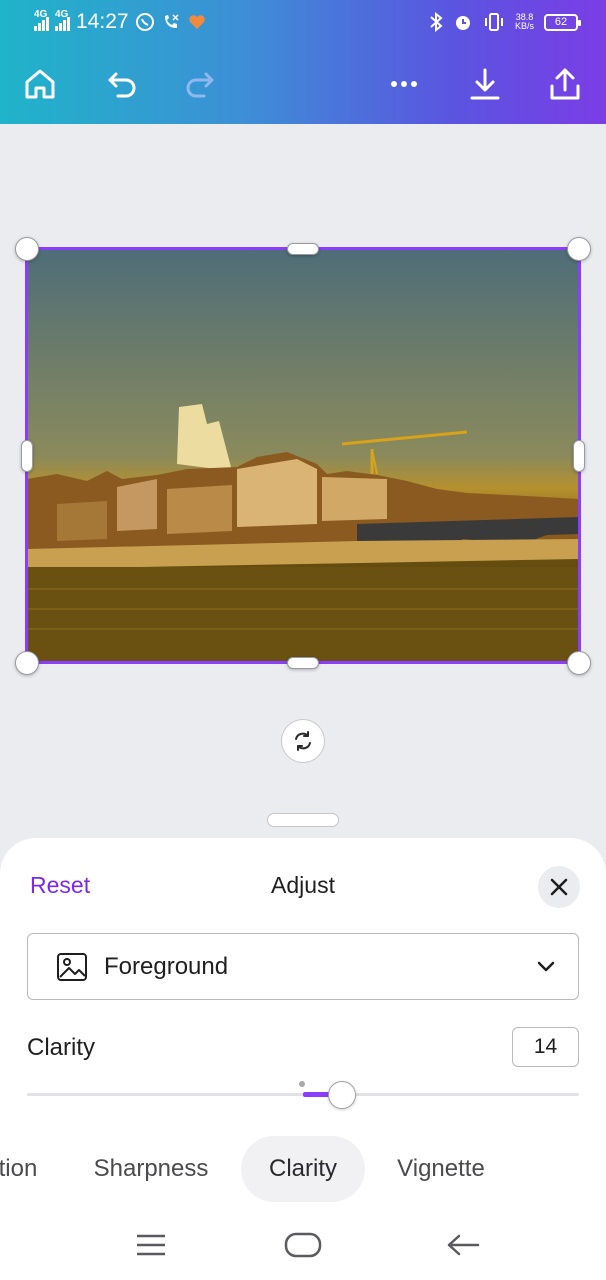 This screenshot has width=606, height=1280. Describe the element at coordinates (462, 23) in the screenshot. I see `alarm-icon` at that location.